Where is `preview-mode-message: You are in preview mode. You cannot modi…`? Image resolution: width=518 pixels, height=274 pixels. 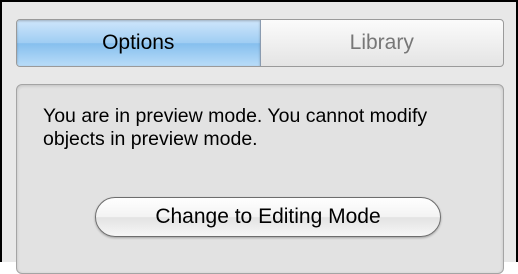 preview-mode-message: You are in preview mode. You cannot modi… is located at coordinates (235, 127).